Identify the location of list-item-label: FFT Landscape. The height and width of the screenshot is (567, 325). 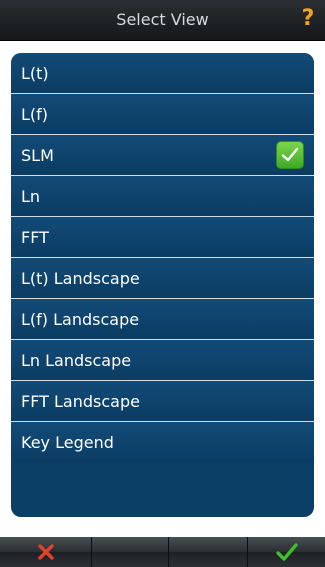
(80, 401).